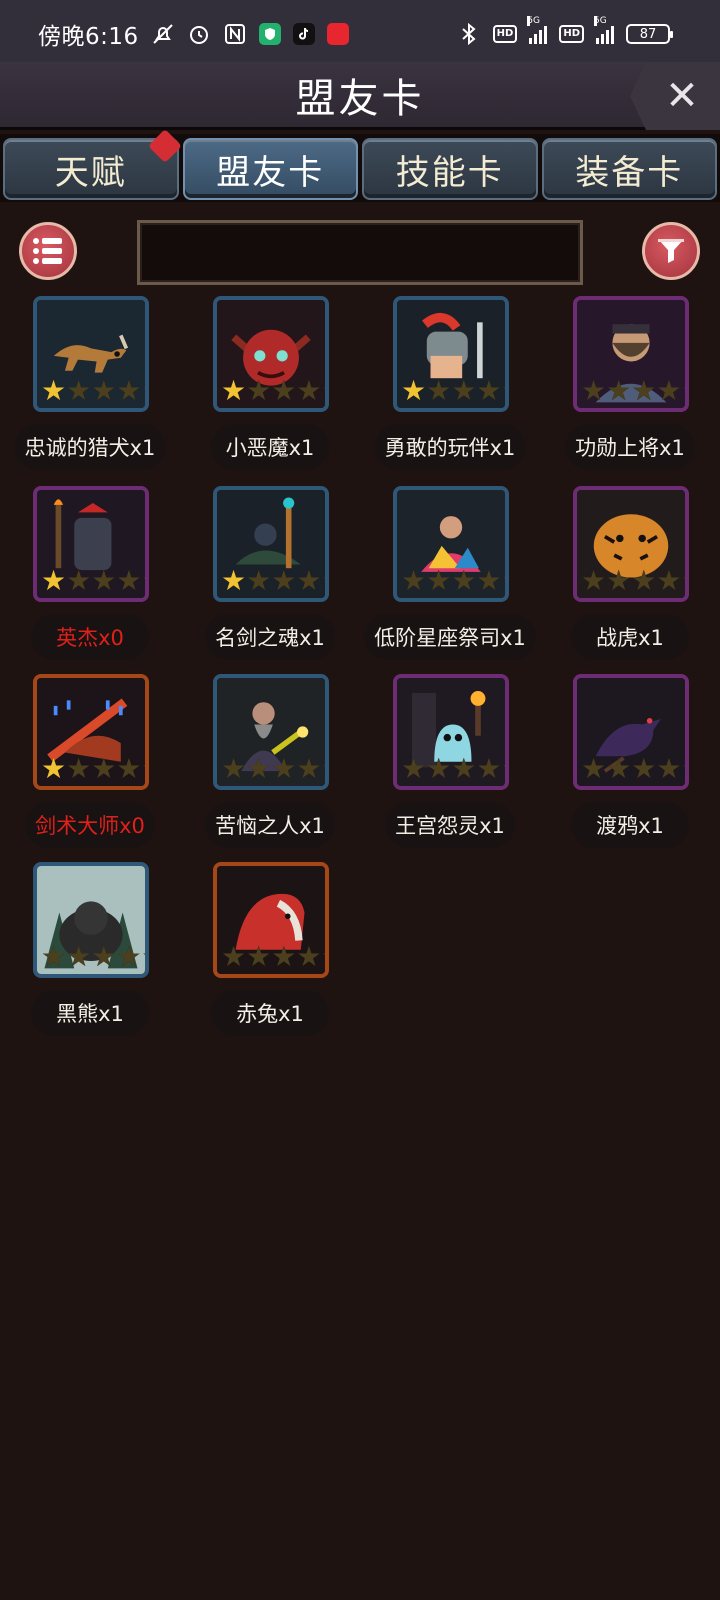  I want to click on signal-icon-2: 5G, so click(604, 30).